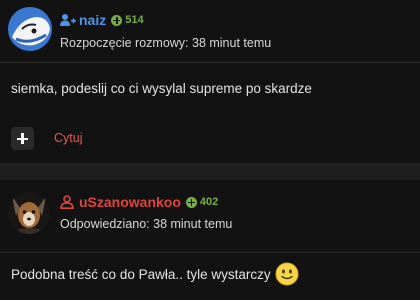 This screenshot has width=420, height=300. What do you see at coordinates (287, 274) in the screenshot?
I see `smiley-icon` at bounding box center [287, 274].